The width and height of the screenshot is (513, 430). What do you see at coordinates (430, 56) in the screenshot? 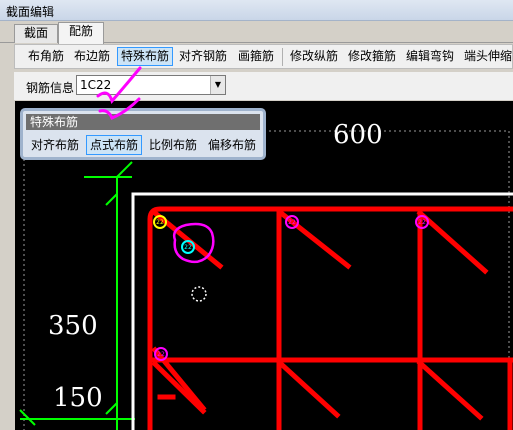
I see `edit-hook-button: 编辑弯钩` at bounding box center [430, 56].